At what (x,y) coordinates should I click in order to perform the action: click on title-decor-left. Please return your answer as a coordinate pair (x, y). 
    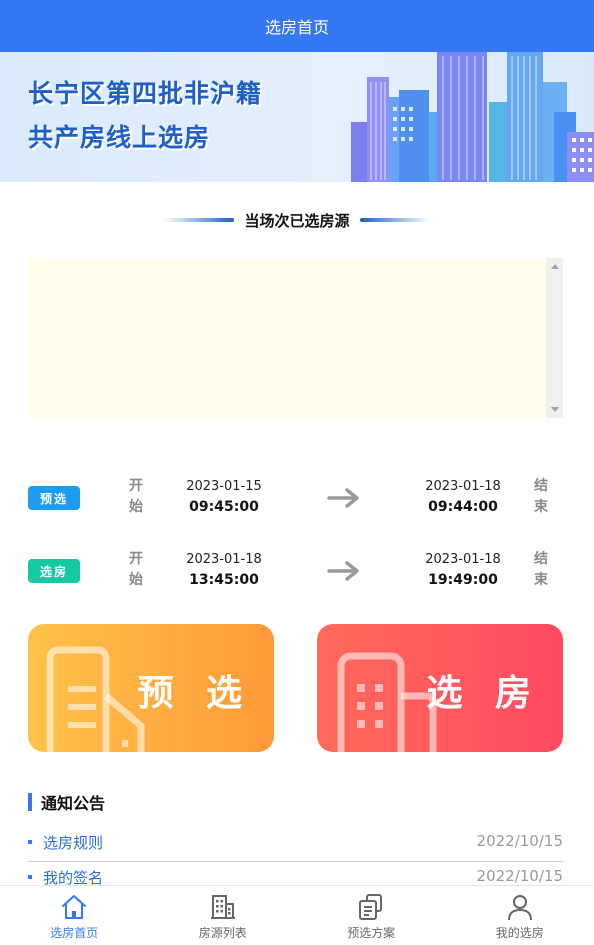
    Looking at the image, I should click on (199, 220).